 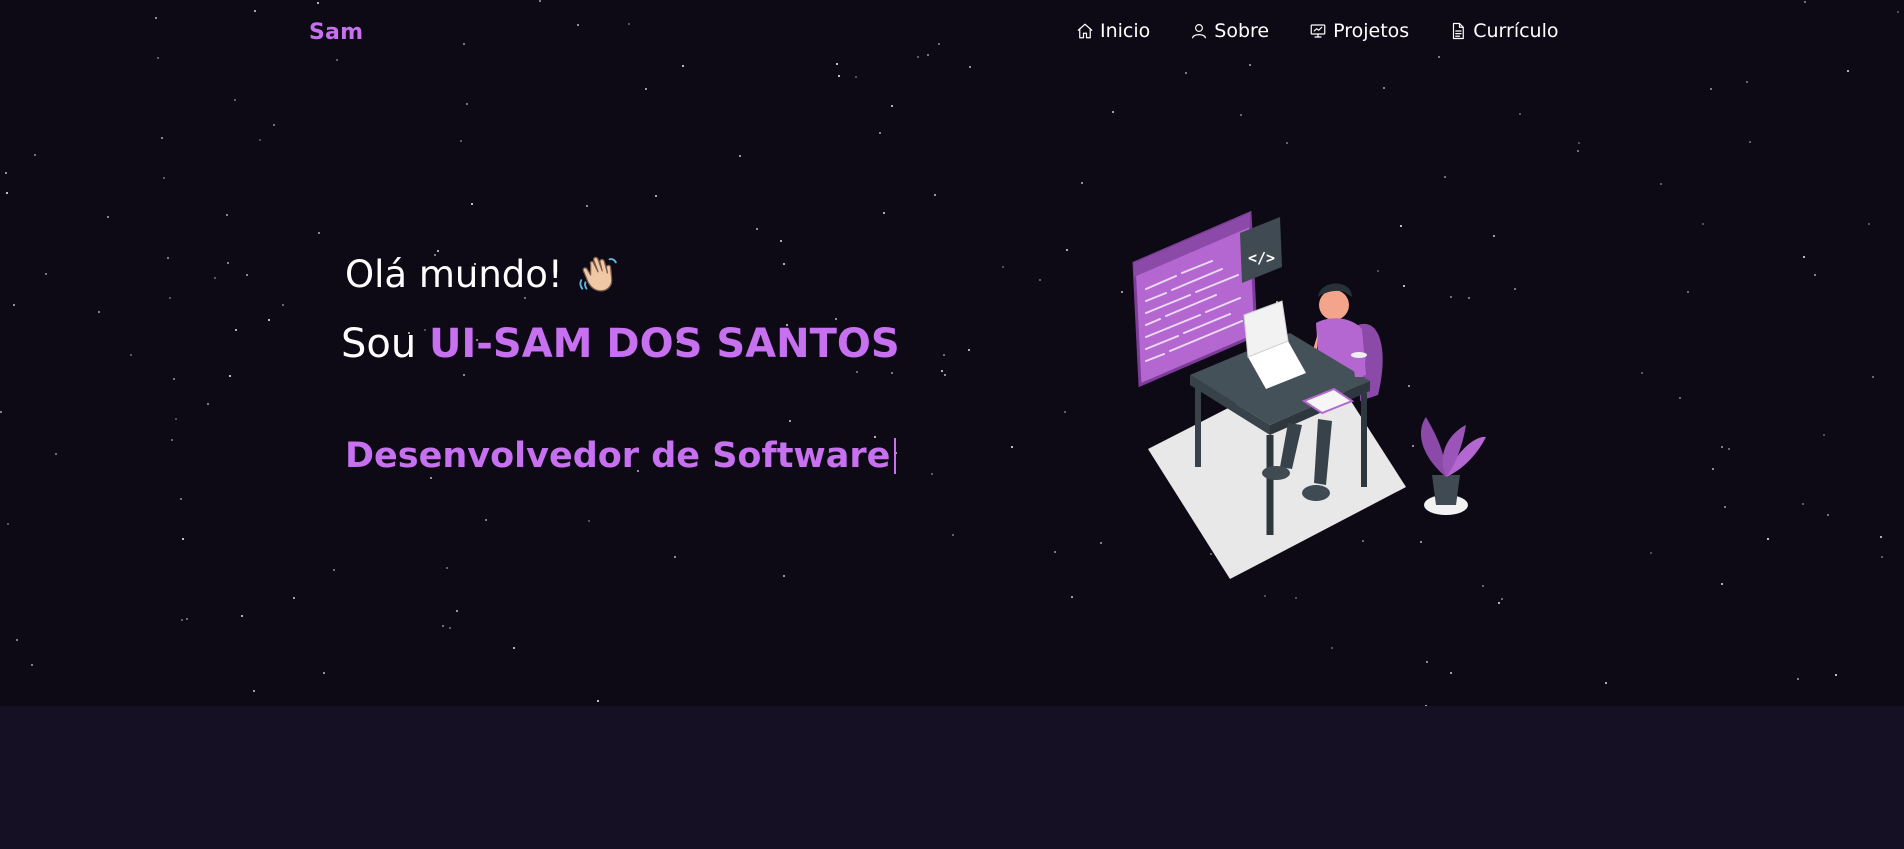 I want to click on typewriter-cursor, so click(x=895, y=456).